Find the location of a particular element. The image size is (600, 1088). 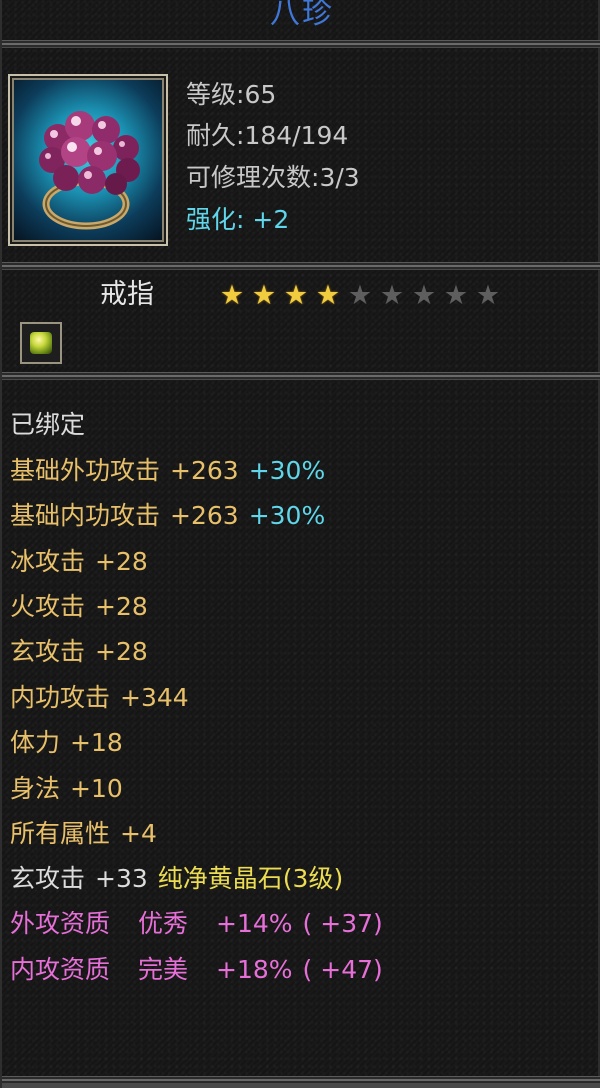

attr-value: +33 is located at coordinates (121, 878).